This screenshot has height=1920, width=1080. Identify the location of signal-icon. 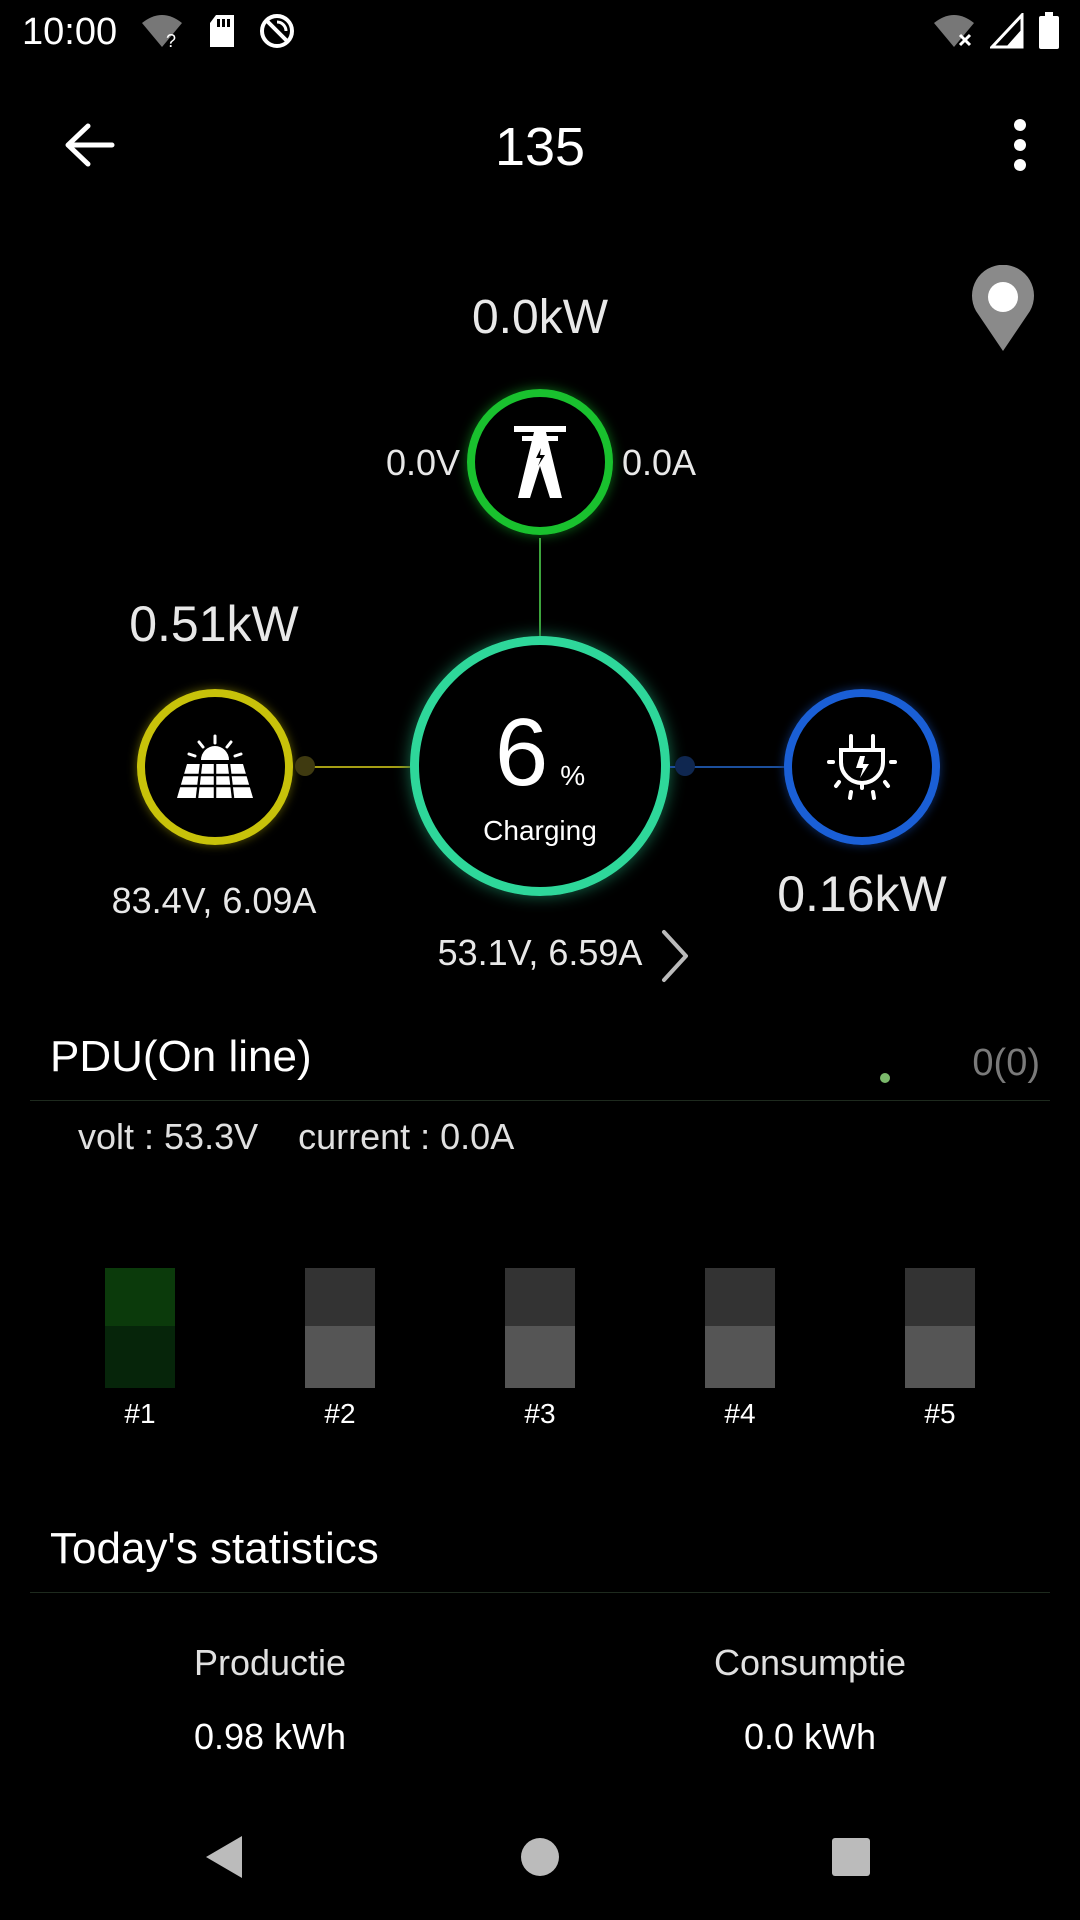
(1007, 31).